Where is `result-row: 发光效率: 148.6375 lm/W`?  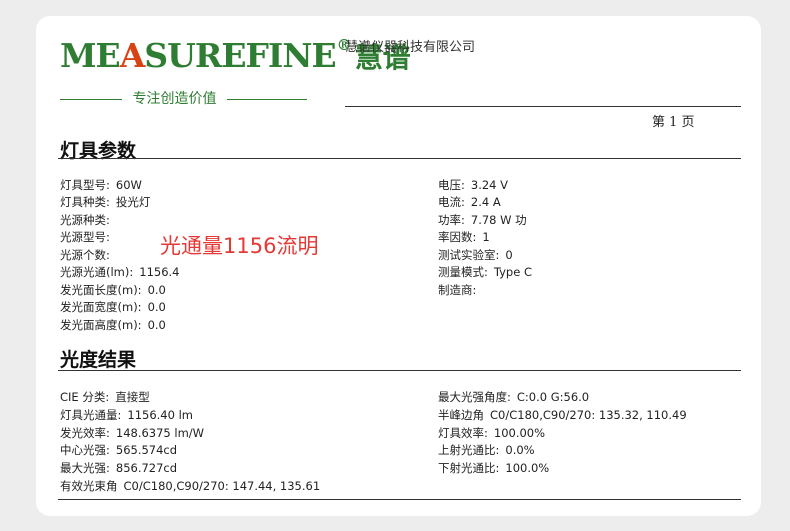 result-row: 发光效率: 148.6375 lm/W is located at coordinates (132, 433).